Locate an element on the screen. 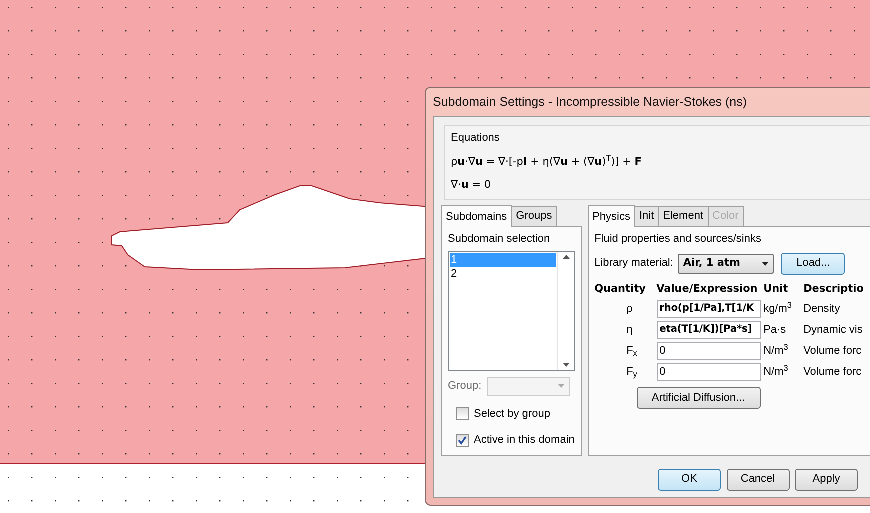 The height and width of the screenshot is (513, 870). description-text: Density is located at coordinates (823, 309).